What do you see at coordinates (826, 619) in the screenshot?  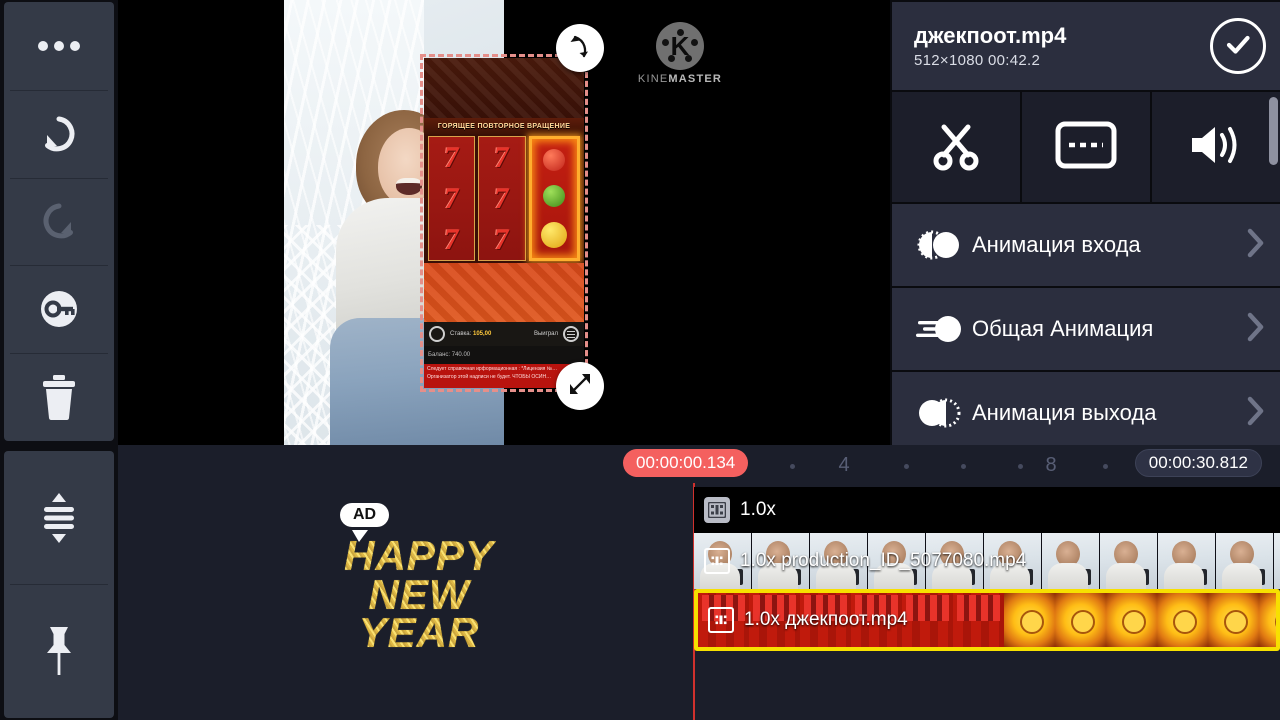 I see `clip-label: 1.0x джекпоот.mp4` at bounding box center [826, 619].